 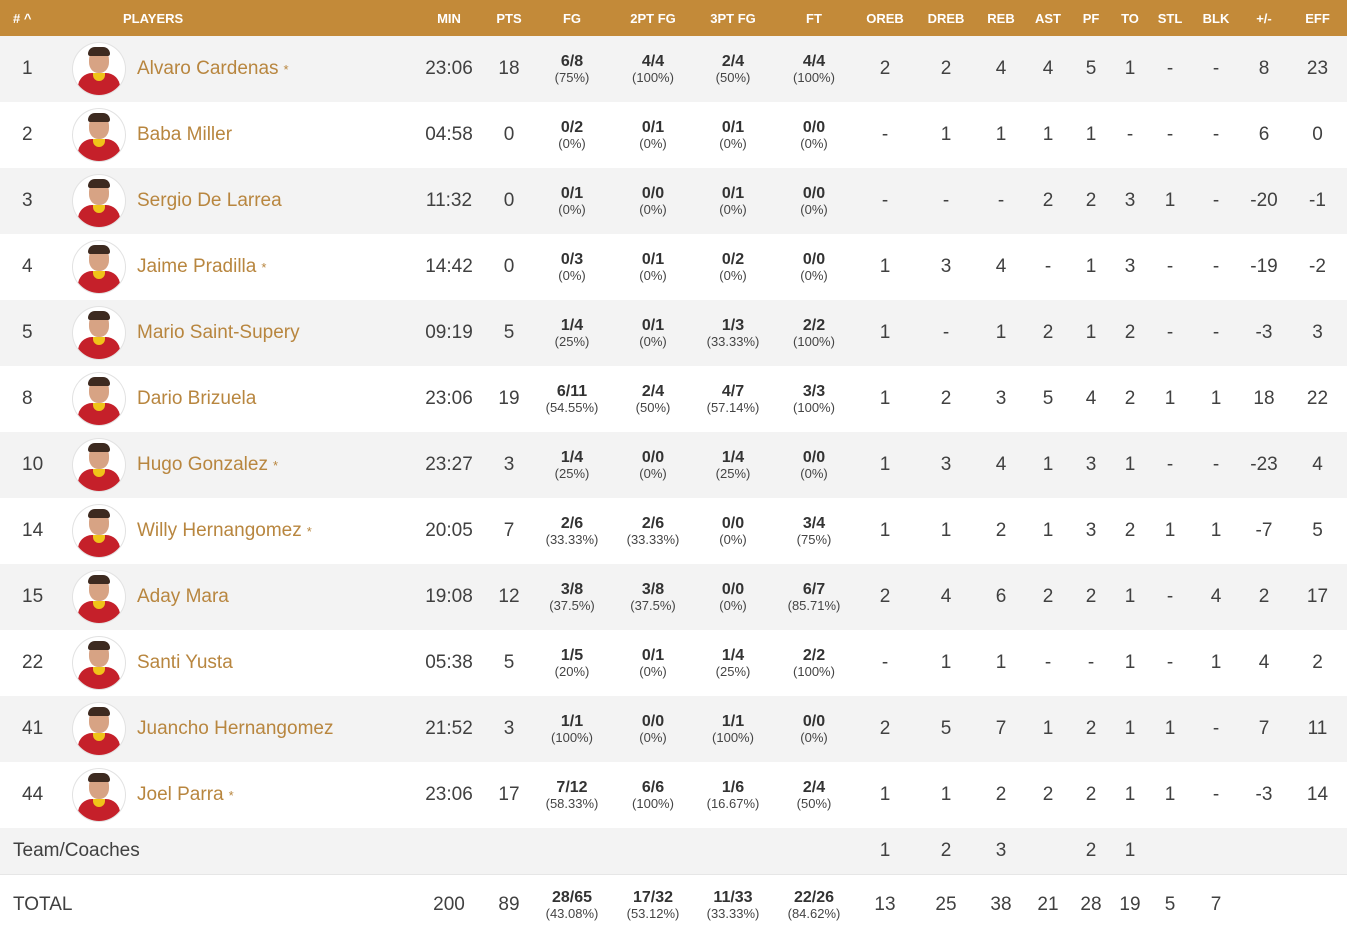 What do you see at coordinates (196, 267) in the screenshot?
I see `player-name-link: Jaime Pradilla` at bounding box center [196, 267].